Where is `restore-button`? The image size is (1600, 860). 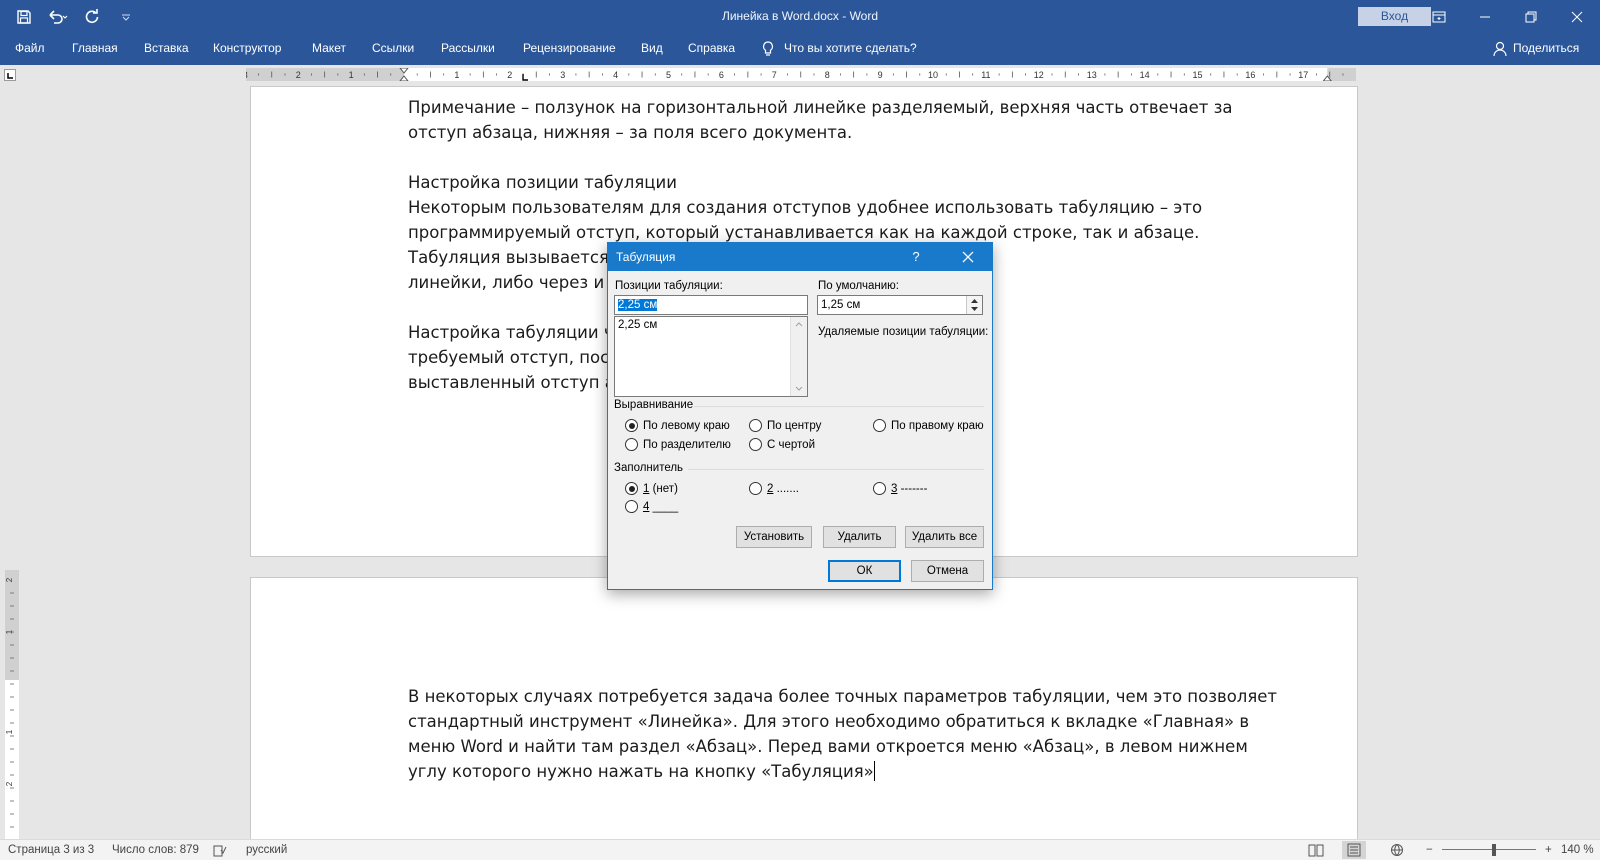
restore-button is located at coordinates (1531, 16).